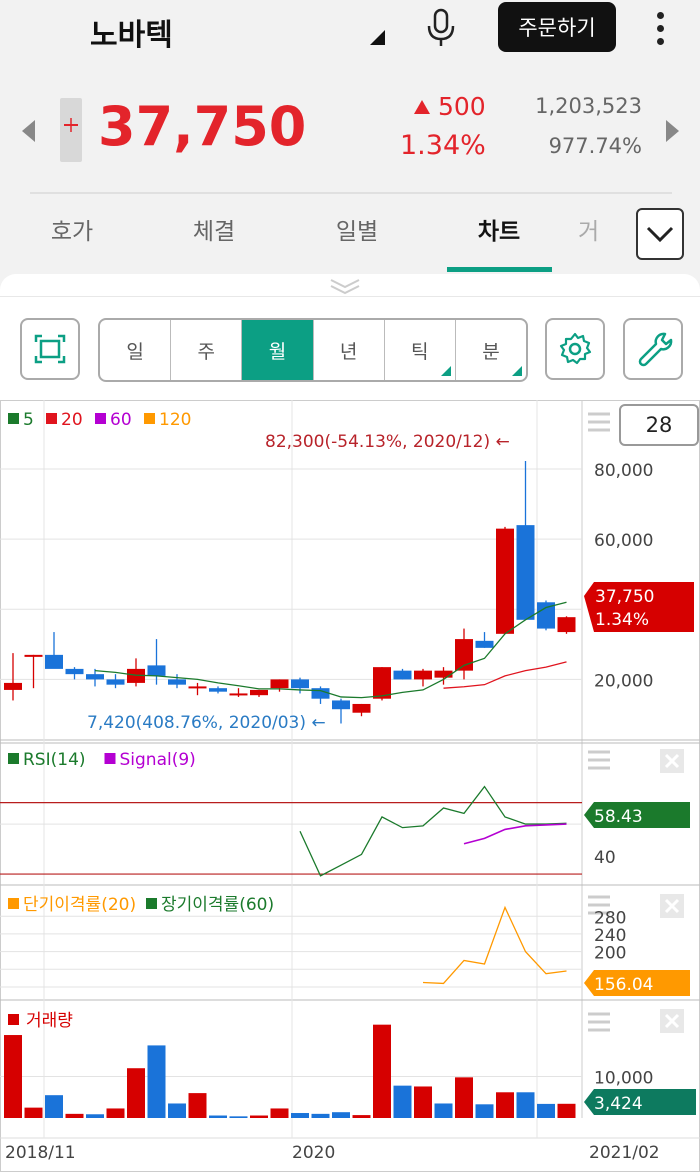 This screenshot has height=1173, width=700. I want to click on period-day: 일, so click(136, 350).